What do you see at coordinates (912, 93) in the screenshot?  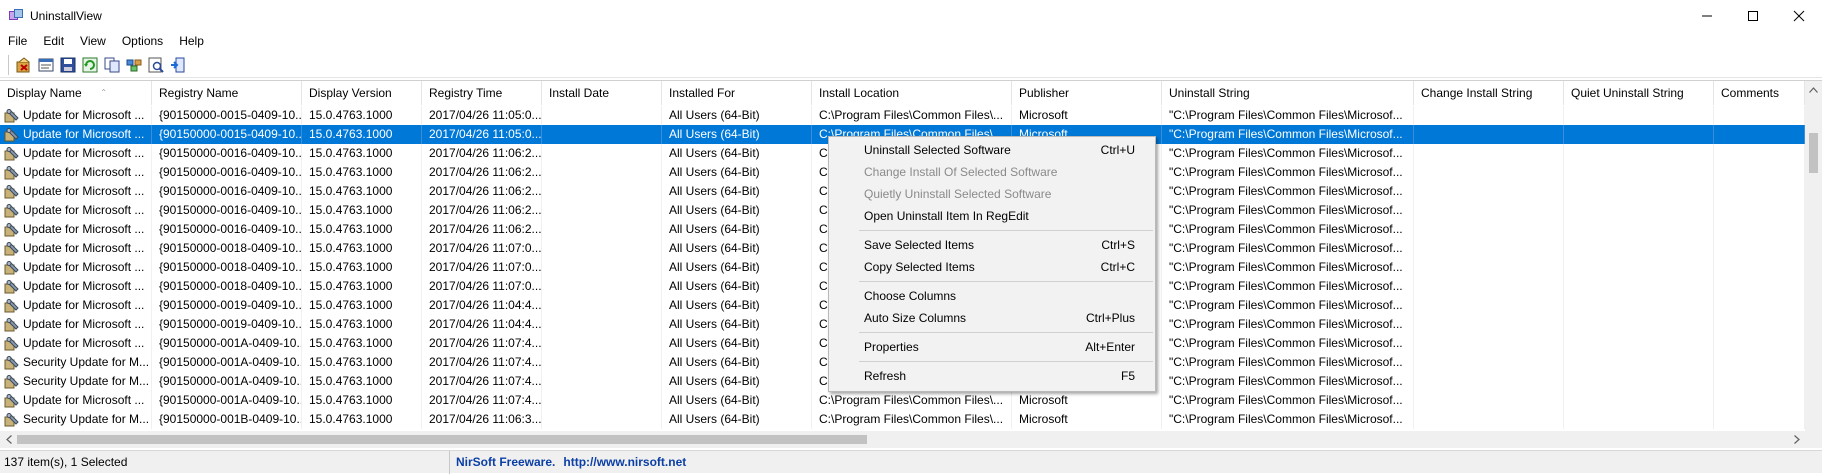 I see `column-header: Install Location` at bounding box center [912, 93].